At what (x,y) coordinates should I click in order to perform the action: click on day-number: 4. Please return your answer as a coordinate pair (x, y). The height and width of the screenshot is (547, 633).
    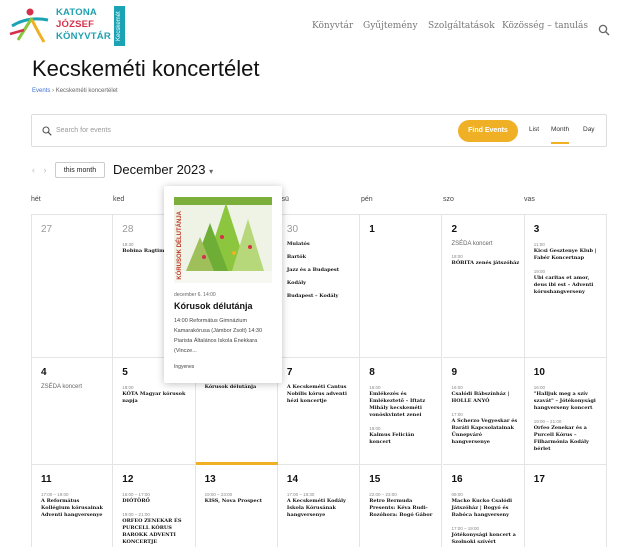
    Looking at the image, I should click on (44, 372).